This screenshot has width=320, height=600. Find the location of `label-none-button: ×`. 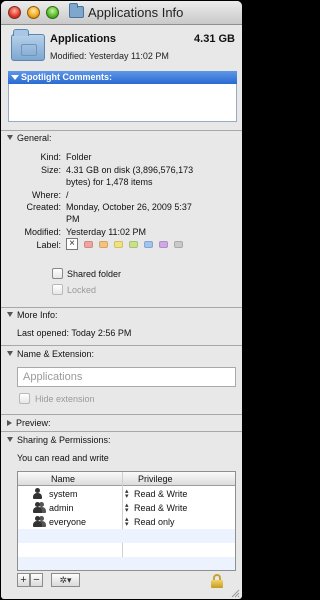

label-none-button: × is located at coordinates (72, 244).